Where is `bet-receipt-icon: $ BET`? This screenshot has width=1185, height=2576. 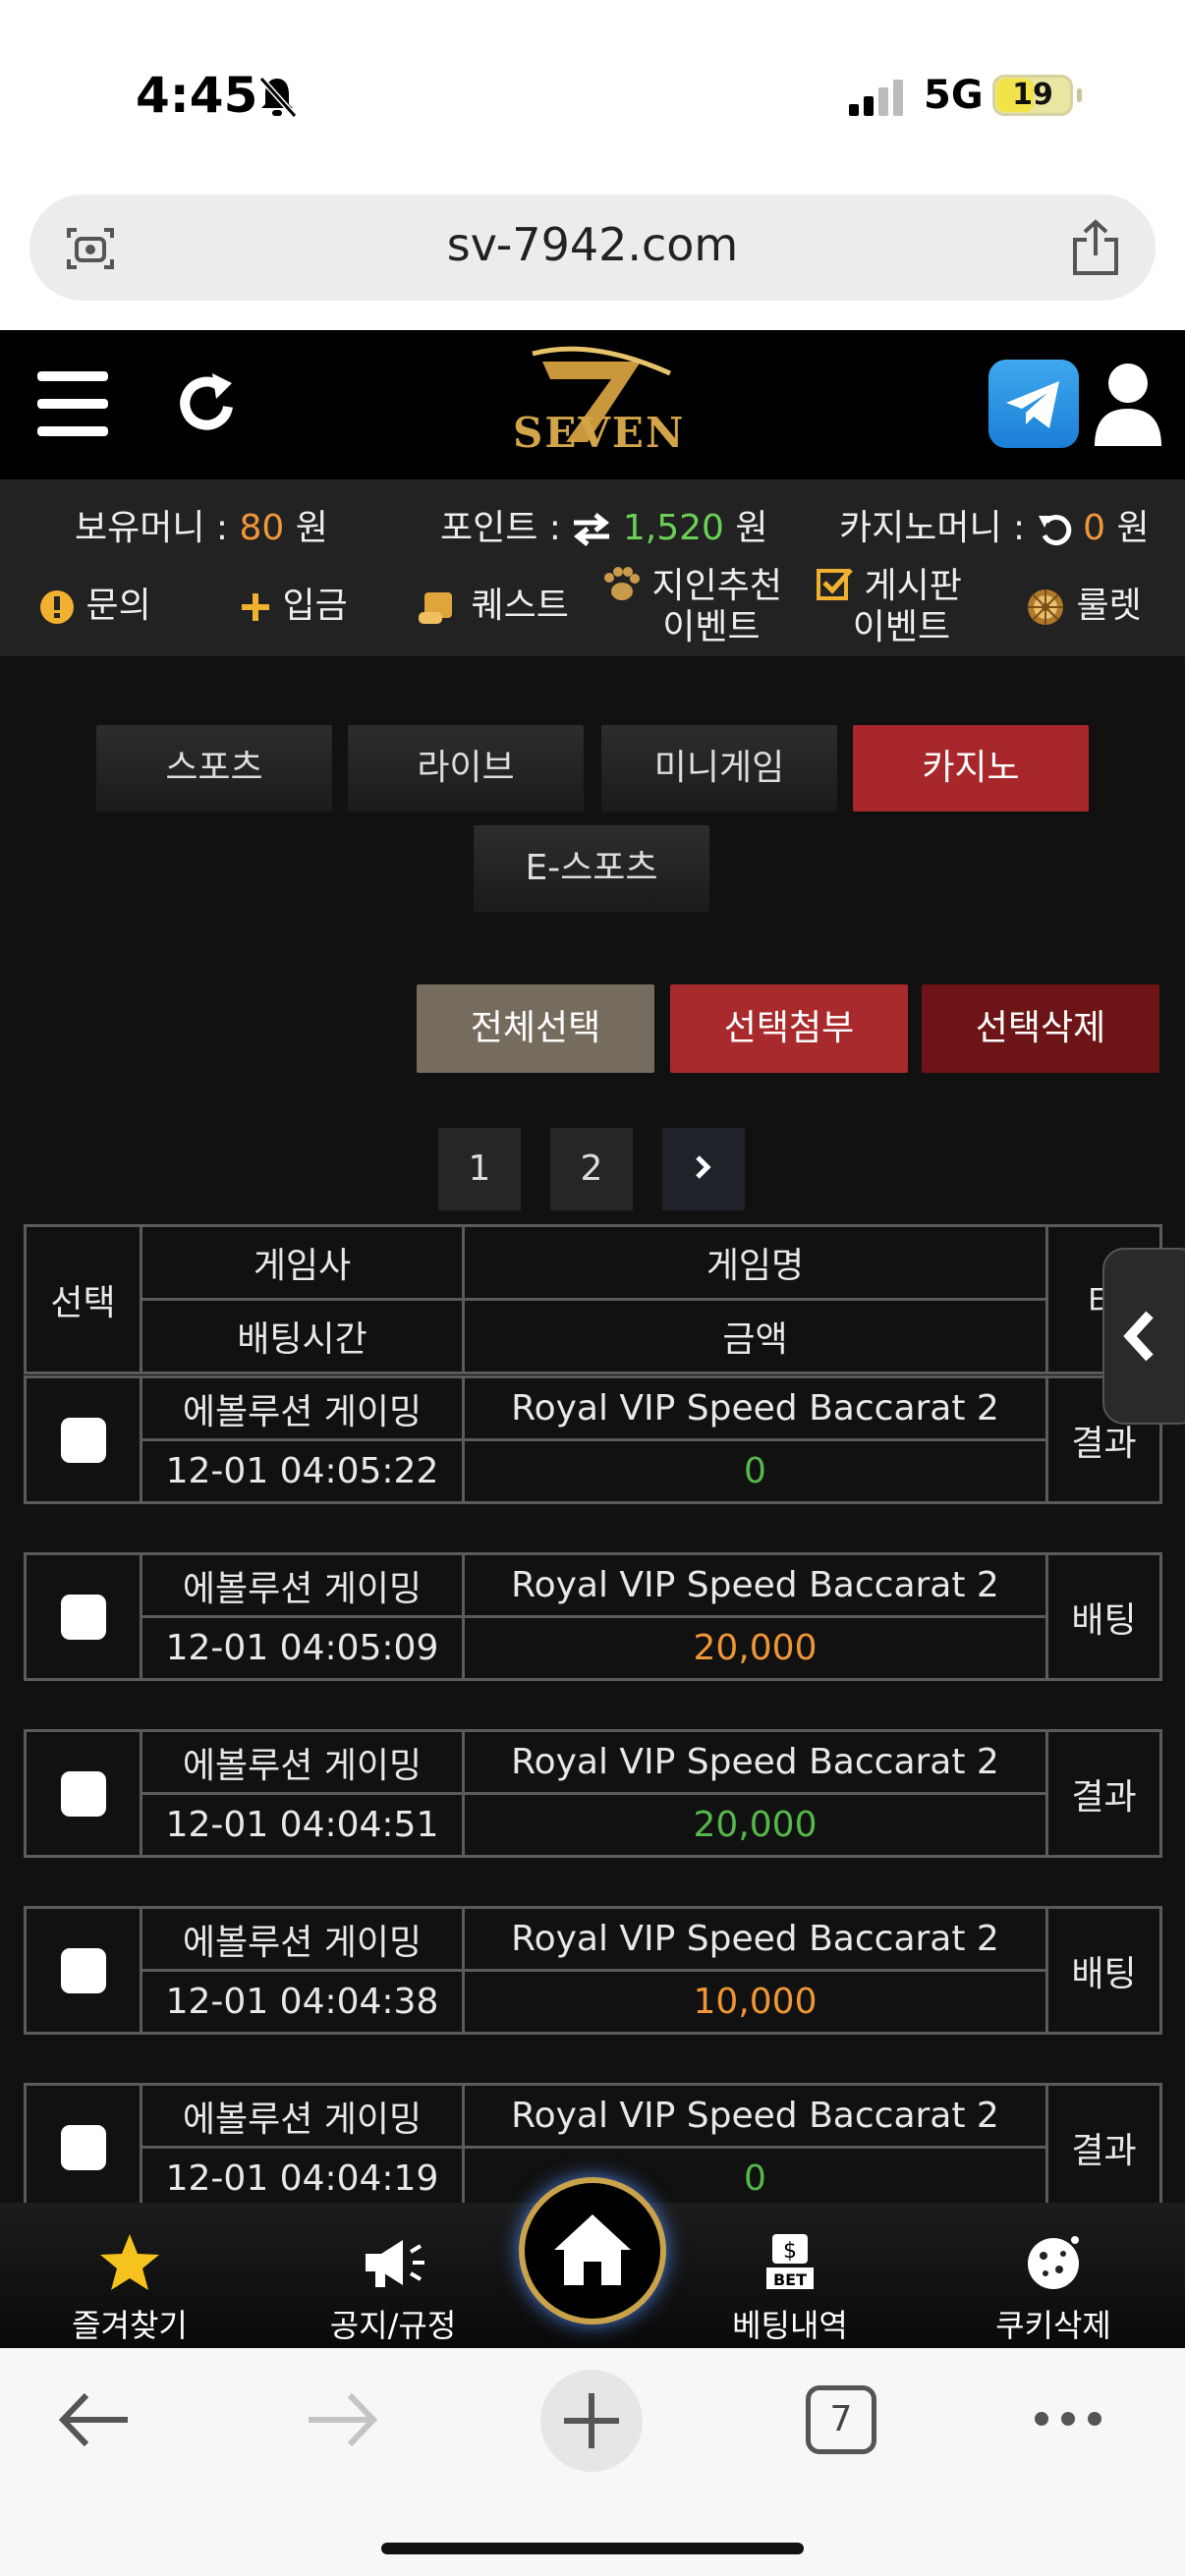
bet-receipt-icon: $ BET is located at coordinates (790, 2261).